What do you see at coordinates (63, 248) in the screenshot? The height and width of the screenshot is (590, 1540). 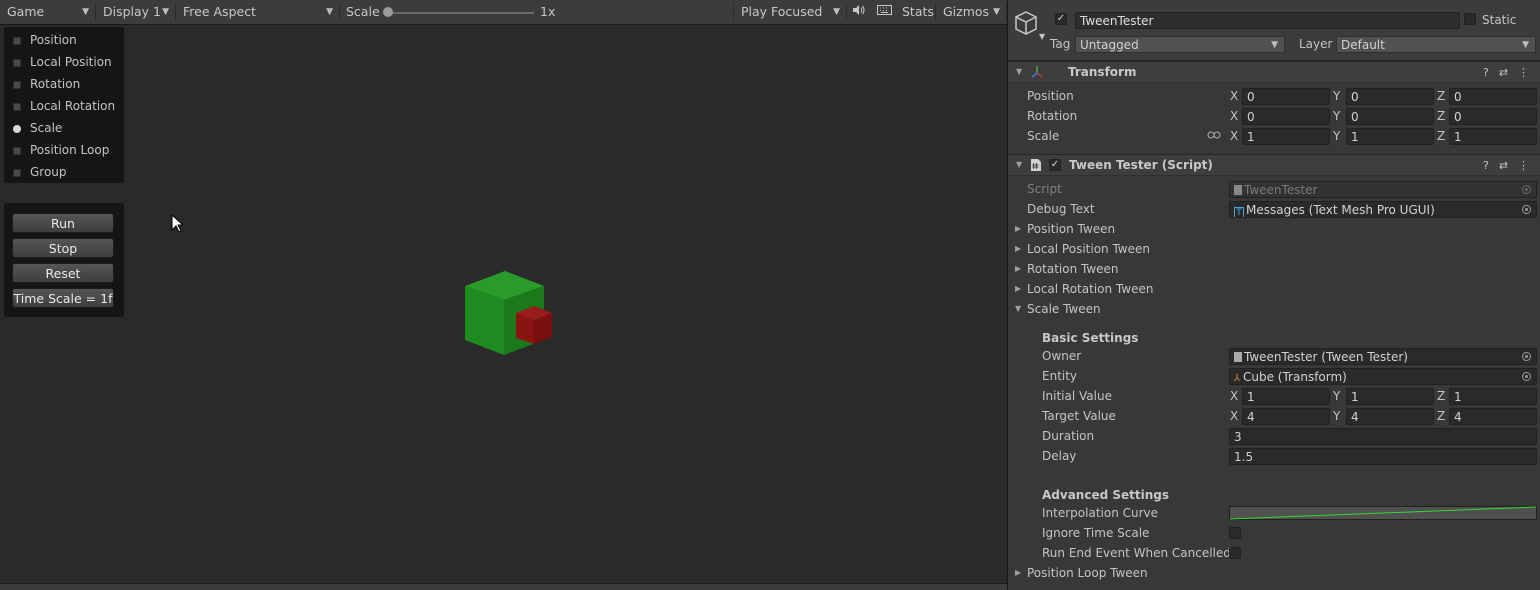 I see `stop-button: Stop` at bounding box center [63, 248].